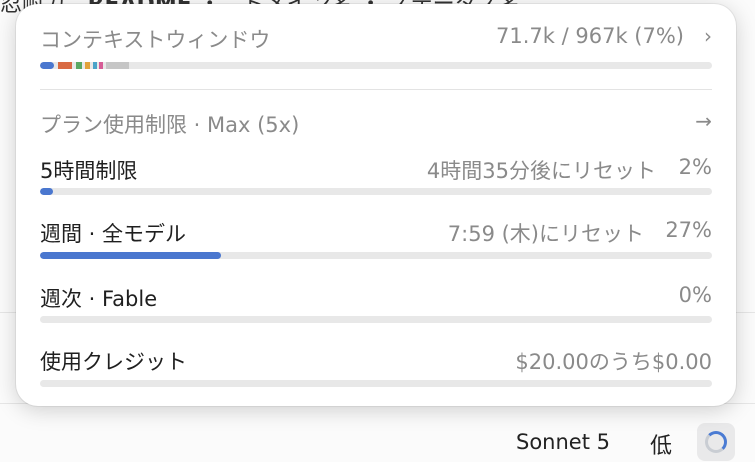 This screenshot has height=462, width=755. Describe the element at coordinates (155, 40) in the screenshot. I see `context-window-title: コンテキストウィンドウ` at that location.